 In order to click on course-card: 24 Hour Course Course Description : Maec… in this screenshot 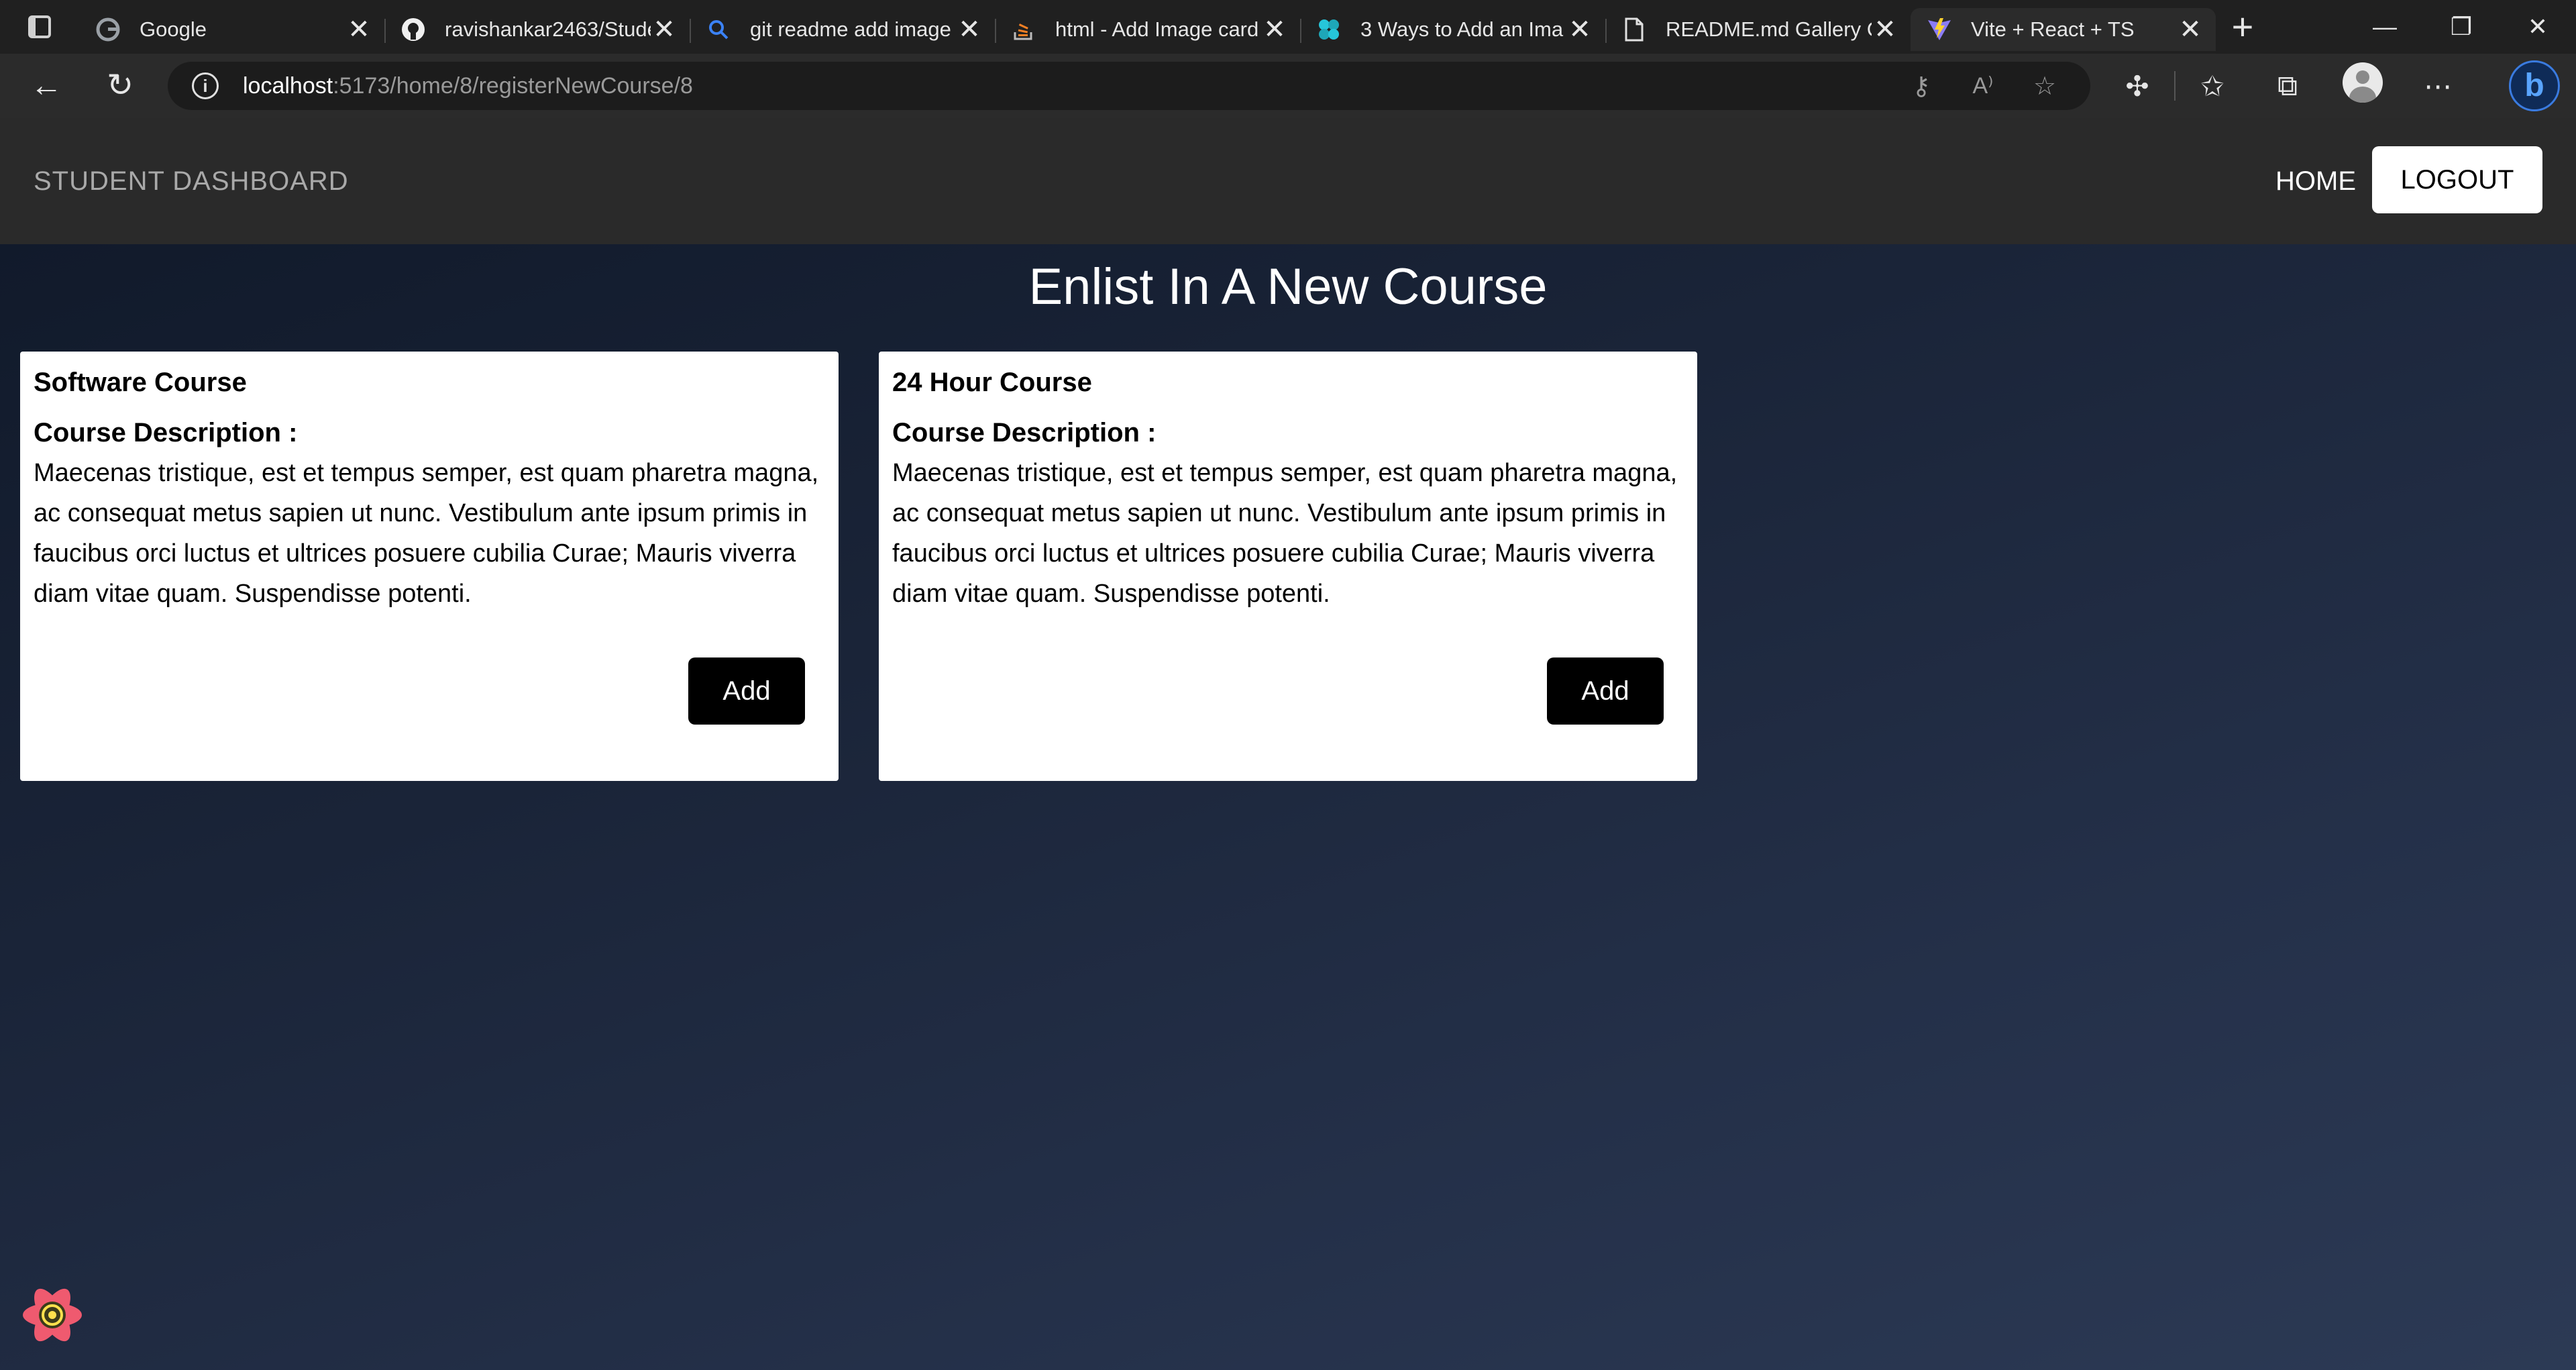, I will do `click(1288, 566)`.